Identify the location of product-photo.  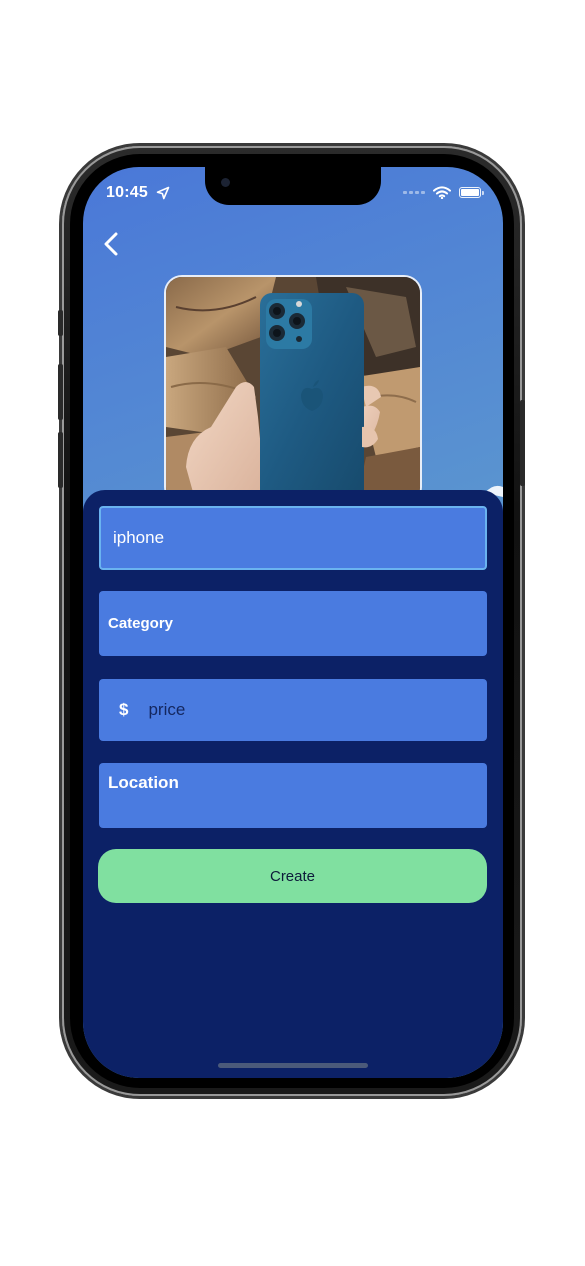
(293, 390).